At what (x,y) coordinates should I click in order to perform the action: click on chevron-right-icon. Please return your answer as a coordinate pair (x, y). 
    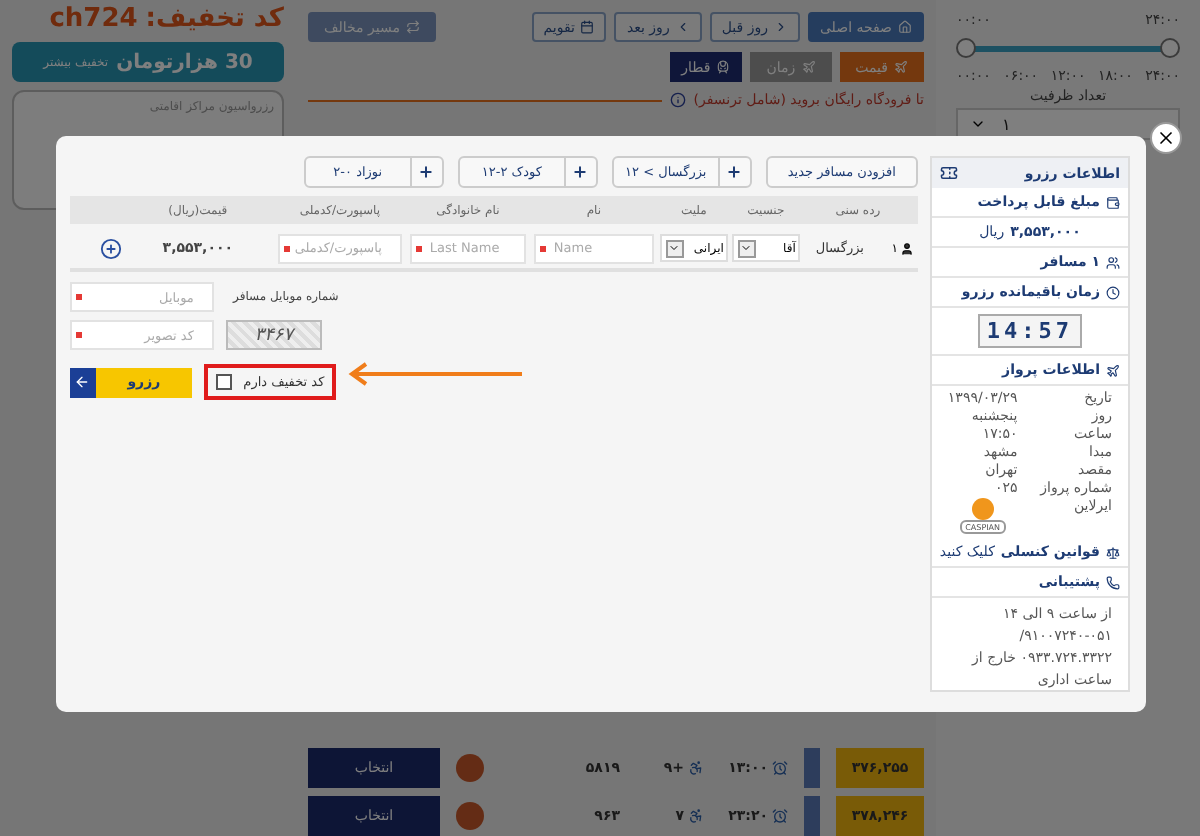
    Looking at the image, I should click on (780, 27).